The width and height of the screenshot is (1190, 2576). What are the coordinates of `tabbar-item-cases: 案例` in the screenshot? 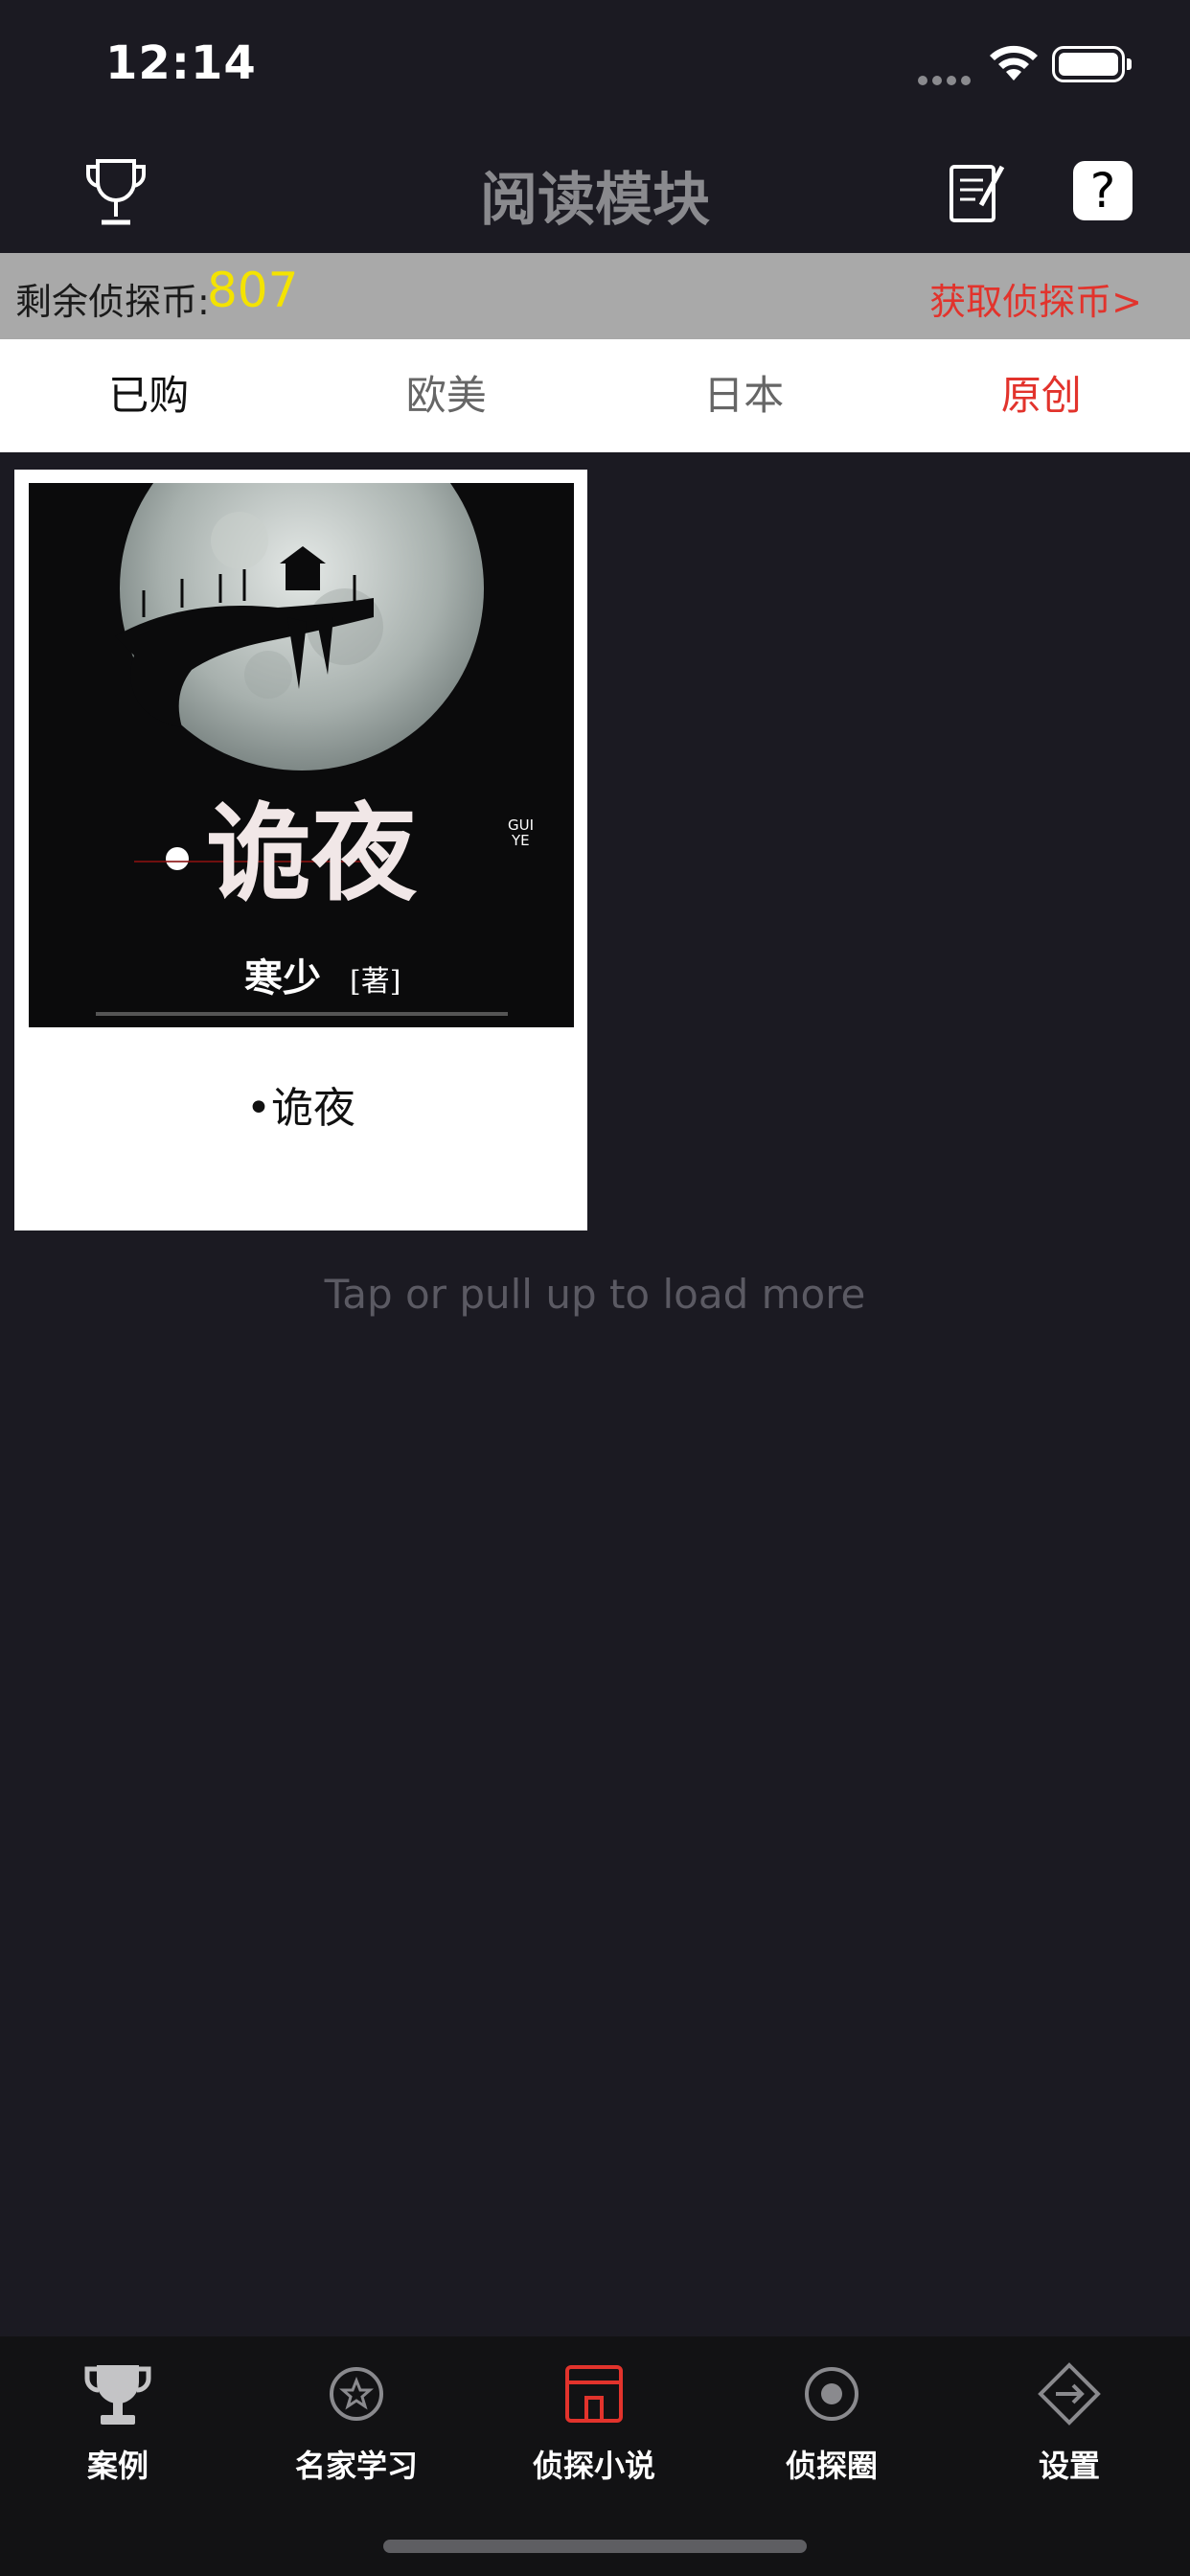 It's located at (118, 2422).